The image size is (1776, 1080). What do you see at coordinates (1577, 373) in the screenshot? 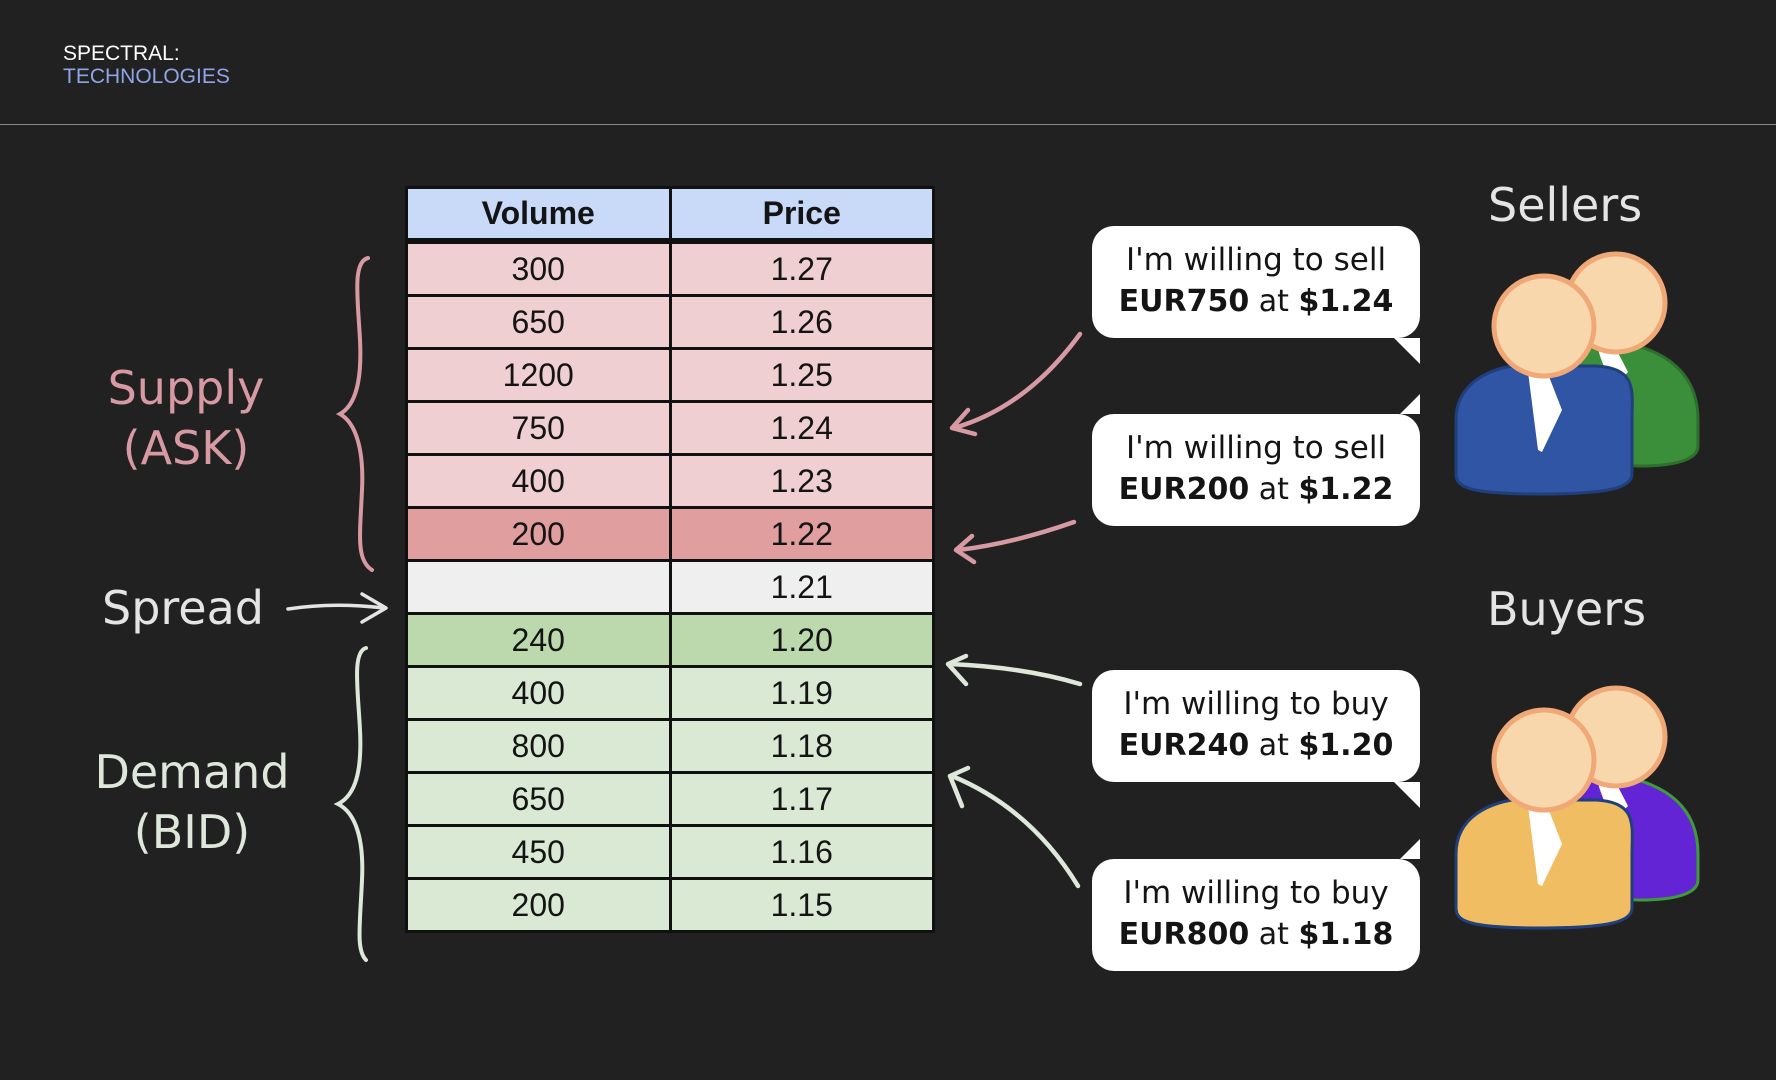
I see `sellers-group-icon` at bounding box center [1577, 373].